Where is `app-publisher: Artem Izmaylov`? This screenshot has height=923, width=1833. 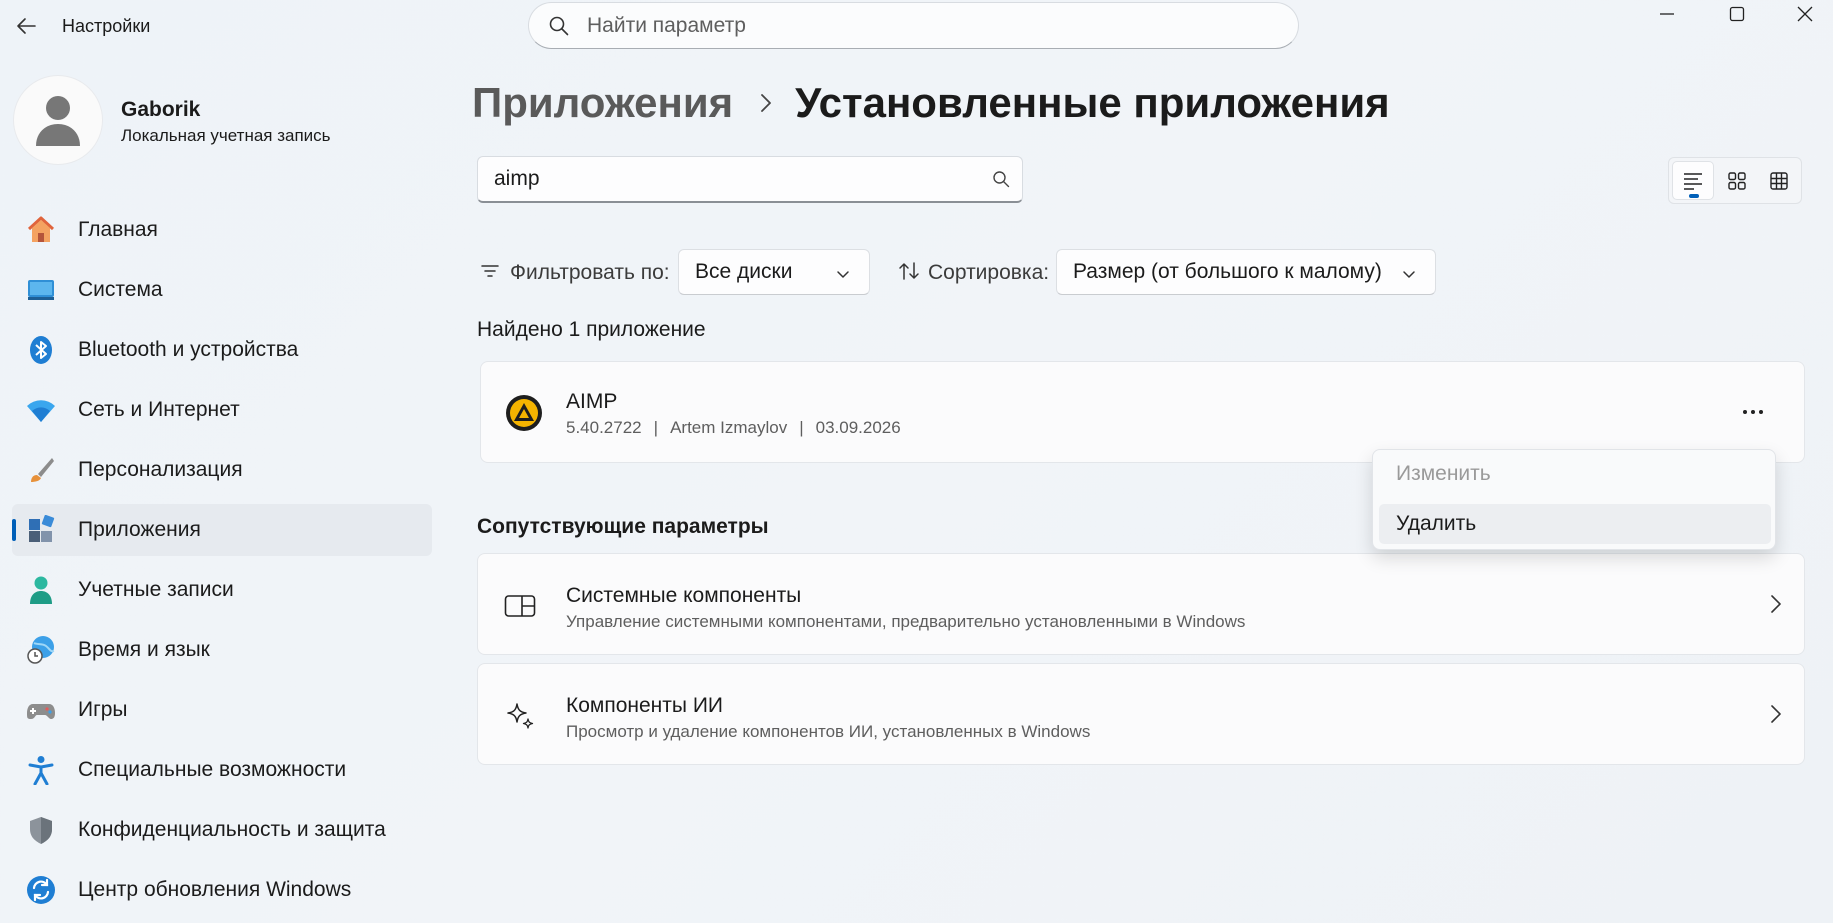
app-publisher: Artem Izmaylov is located at coordinates (729, 427).